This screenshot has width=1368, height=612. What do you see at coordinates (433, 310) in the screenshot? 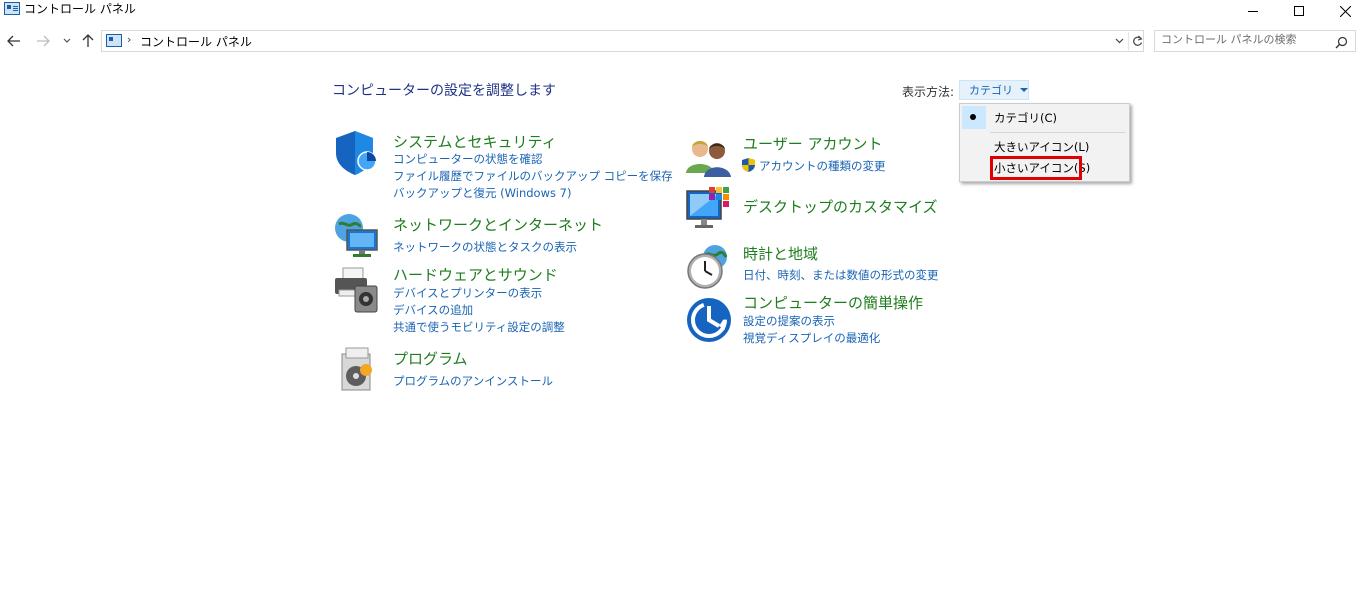
I see `link-add-device: デバイスの追加` at bounding box center [433, 310].